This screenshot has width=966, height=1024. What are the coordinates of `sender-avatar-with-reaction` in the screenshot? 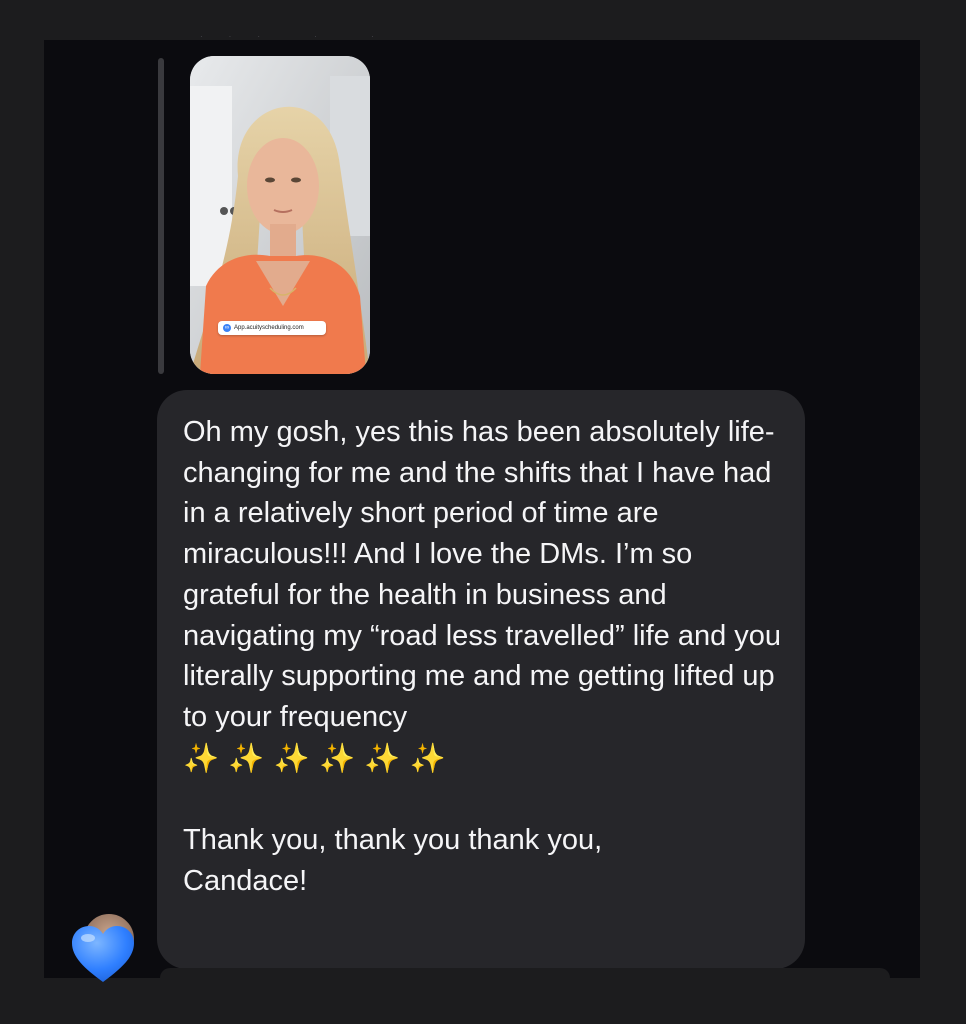 It's located at (103, 949).